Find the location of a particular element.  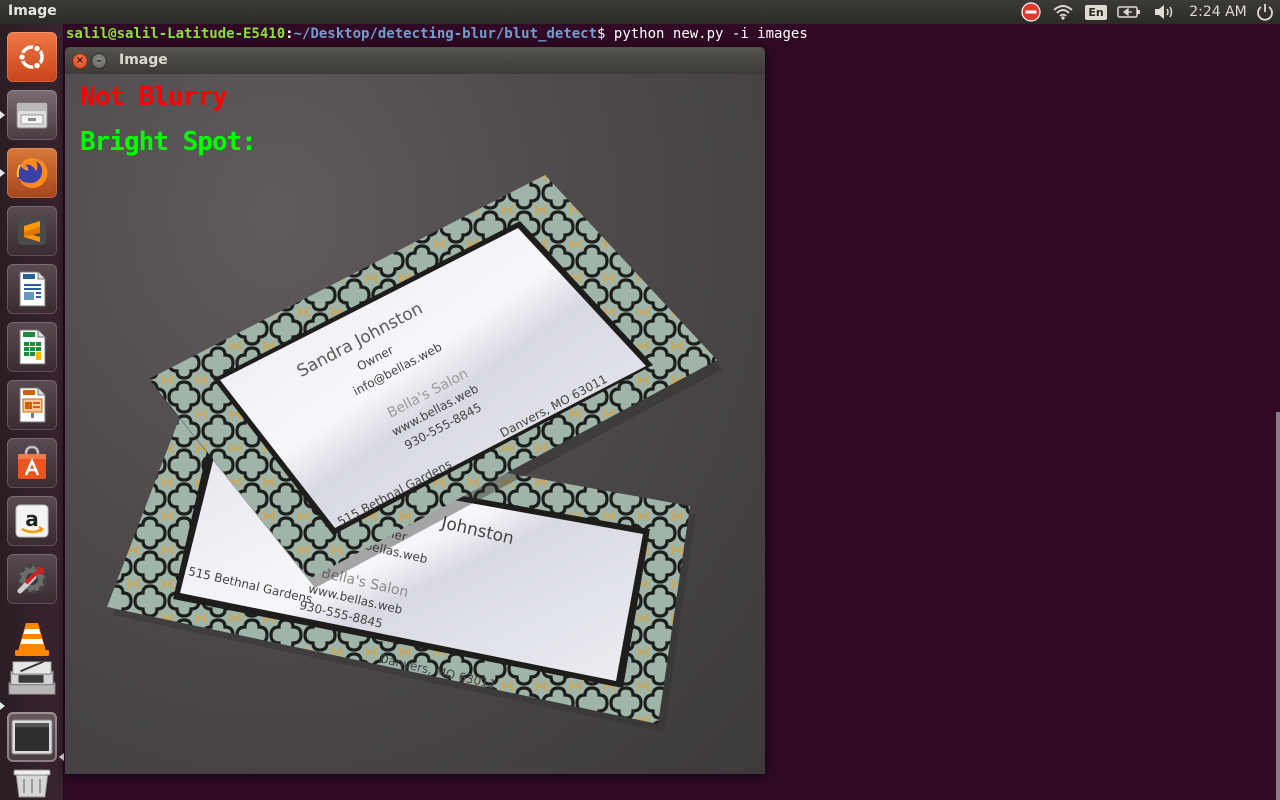

window-title: Image is located at coordinates (143, 60).